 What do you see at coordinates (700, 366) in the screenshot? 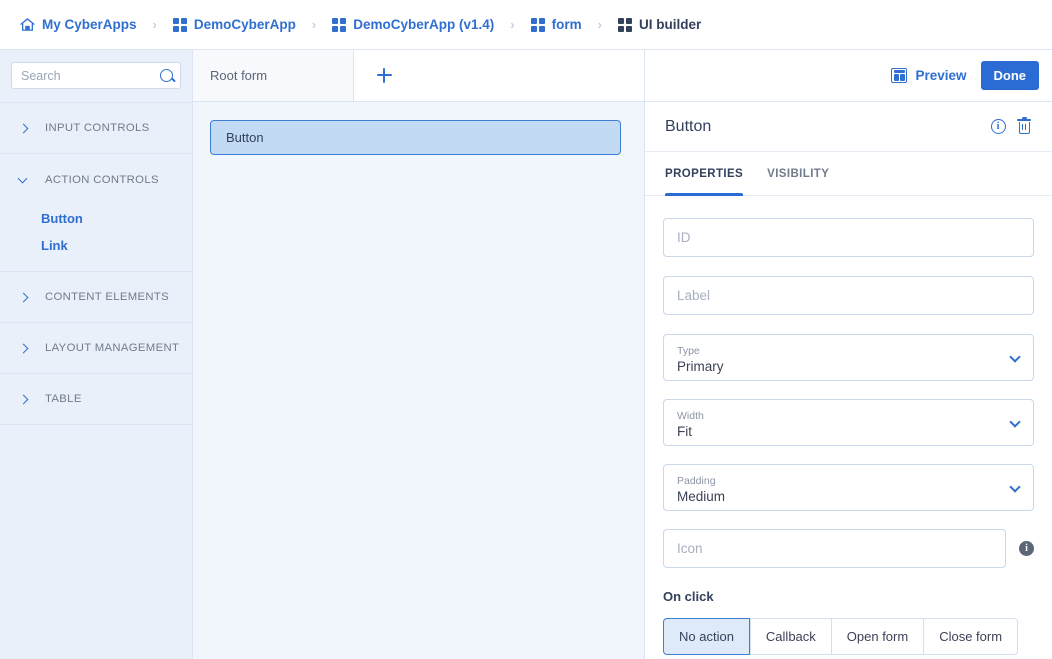
I see `type-select-value: Primary` at bounding box center [700, 366].